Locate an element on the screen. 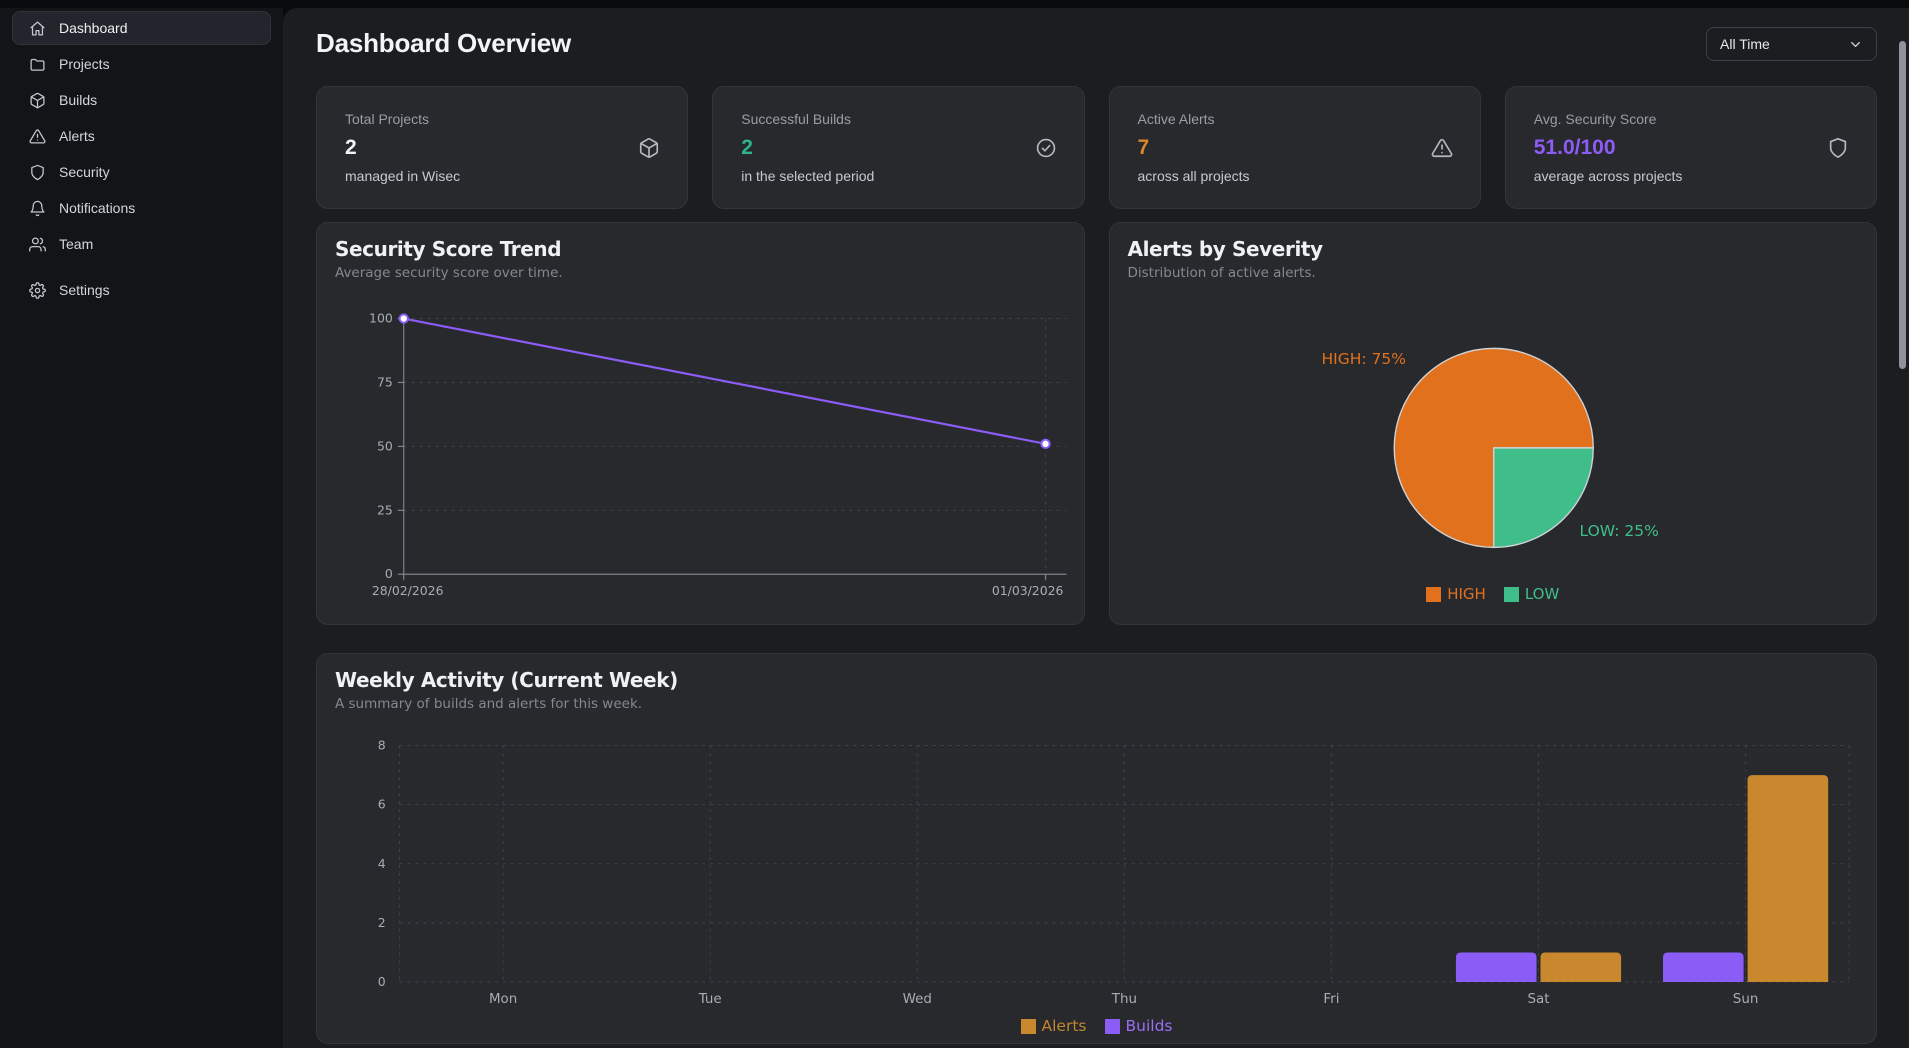 This screenshot has width=1909, height=1048. sidebar-item-notifications: Notifications is located at coordinates (141, 208).